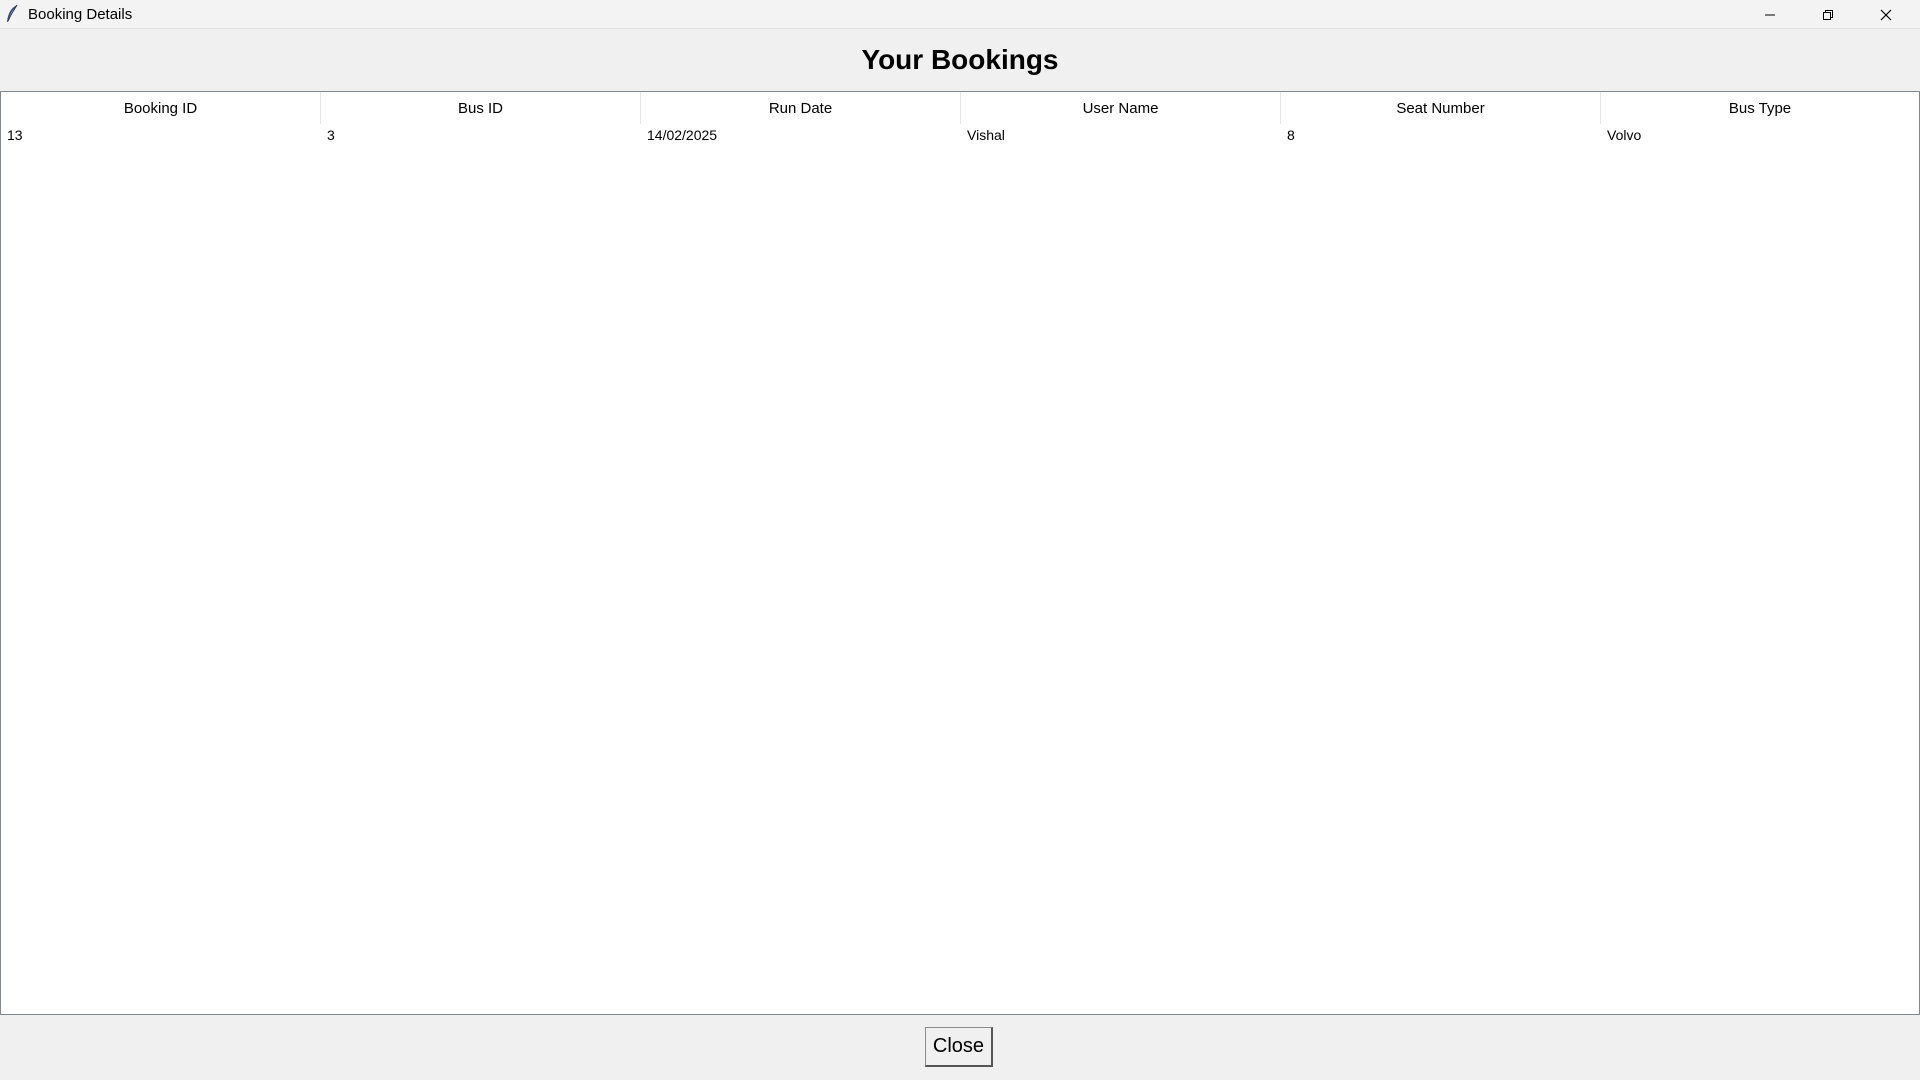 The height and width of the screenshot is (1080, 1920). I want to click on column-header-booking-id: Booking ID, so click(161, 108).